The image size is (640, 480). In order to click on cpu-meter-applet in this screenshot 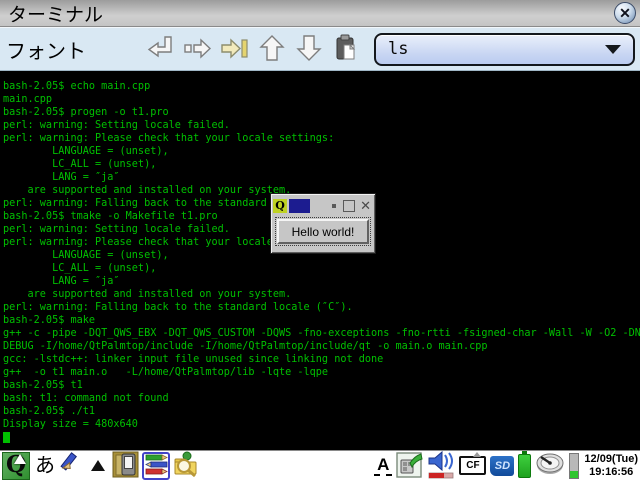, I will do `click(550, 465)`.